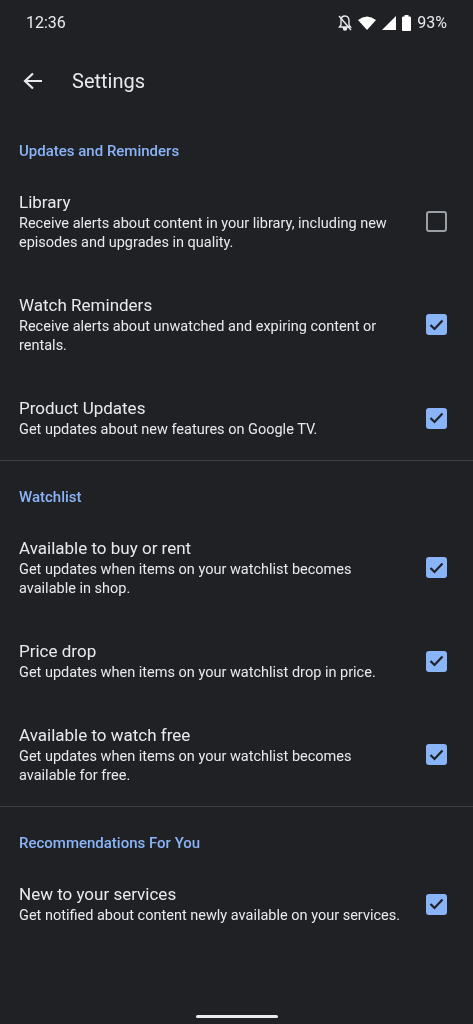 The width and height of the screenshot is (473, 1024). What do you see at coordinates (367, 23) in the screenshot?
I see `wifi-icon` at bounding box center [367, 23].